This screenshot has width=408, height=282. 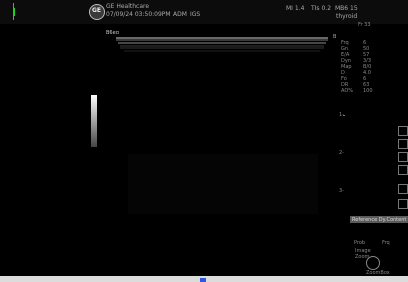 I want to click on probe-status-icon, so click(x=203, y=280).